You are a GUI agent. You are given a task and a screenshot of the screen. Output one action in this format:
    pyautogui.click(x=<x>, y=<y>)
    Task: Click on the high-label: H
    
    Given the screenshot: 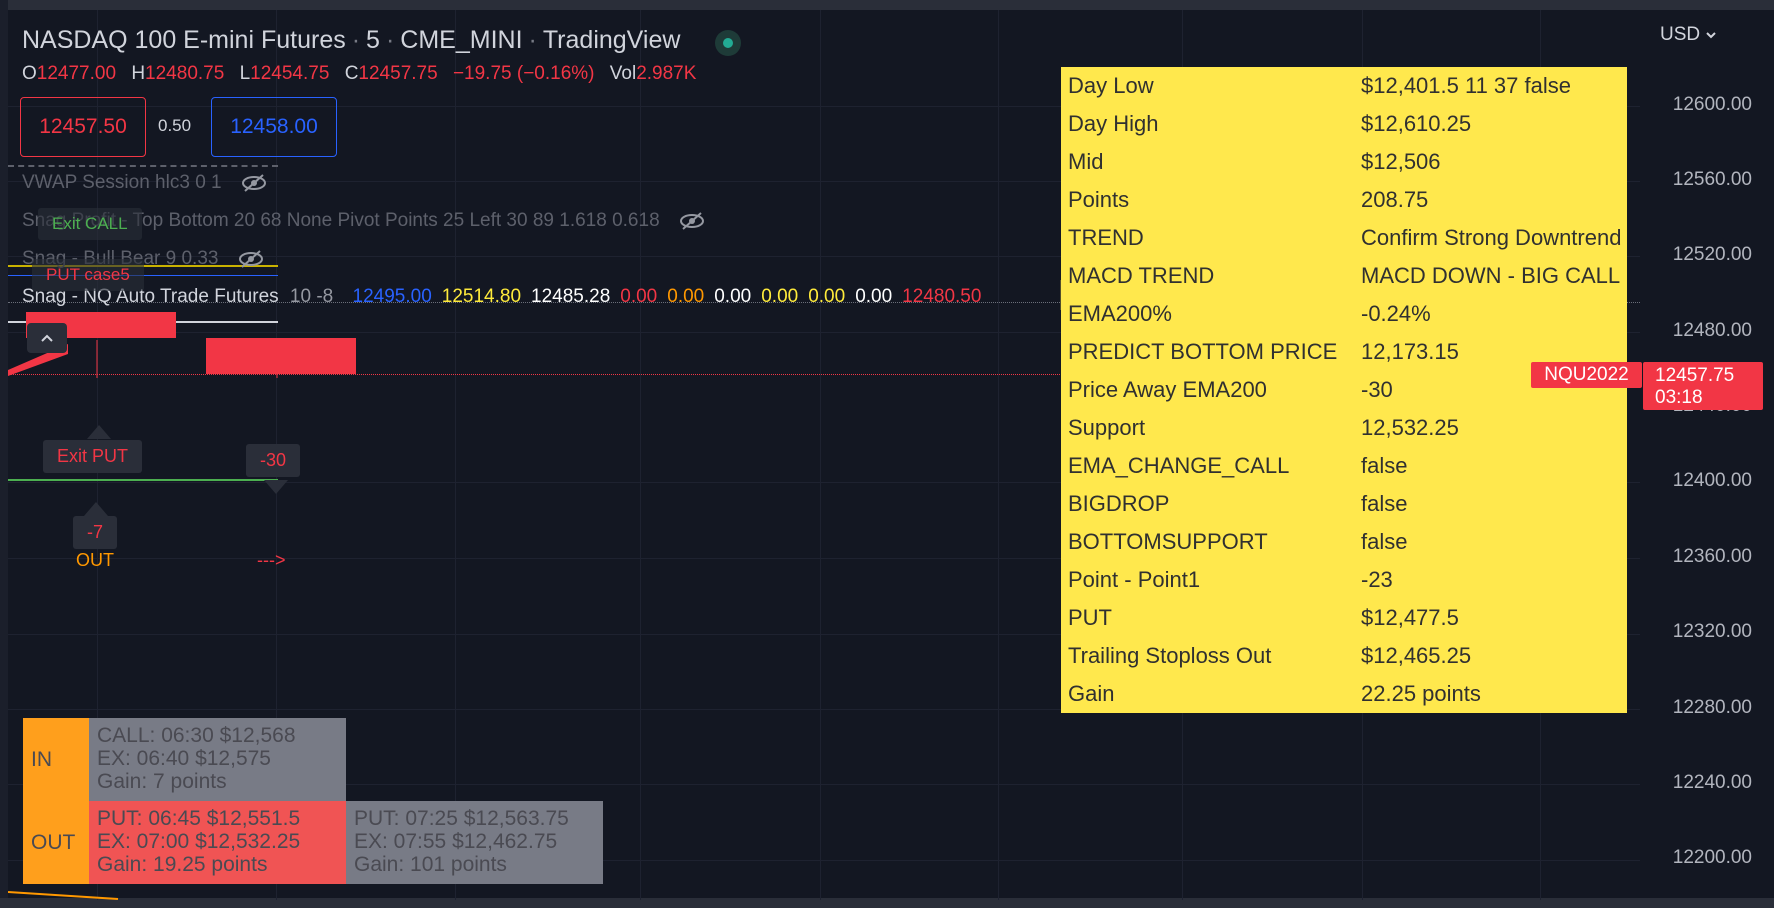 What is the action you would take?
    pyautogui.click(x=138, y=73)
    